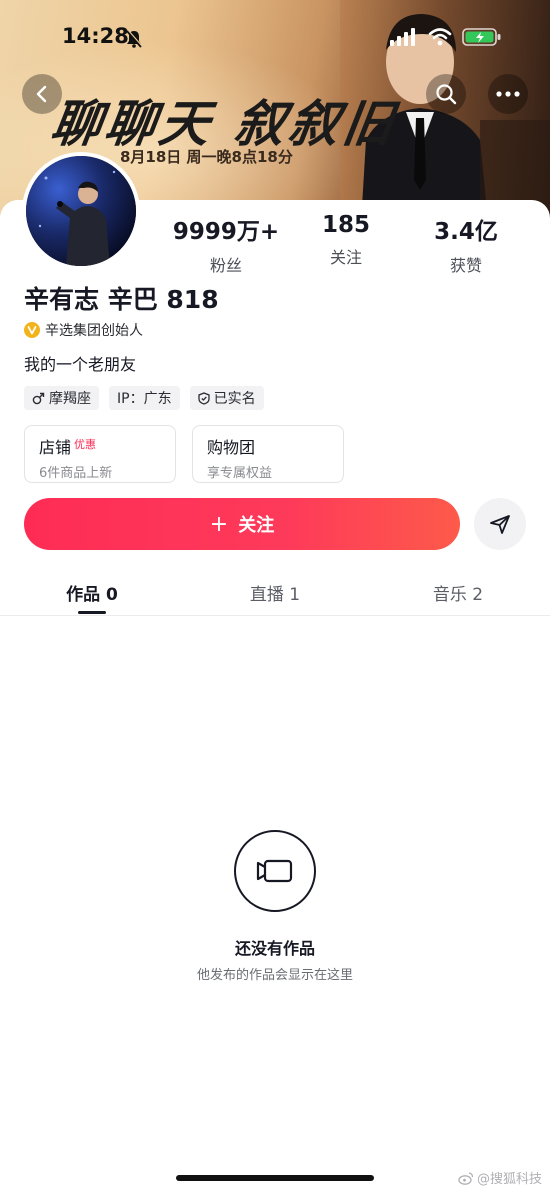  Describe the element at coordinates (76, 473) in the screenshot. I see `shop-subtitle: 6件商品上新` at that location.